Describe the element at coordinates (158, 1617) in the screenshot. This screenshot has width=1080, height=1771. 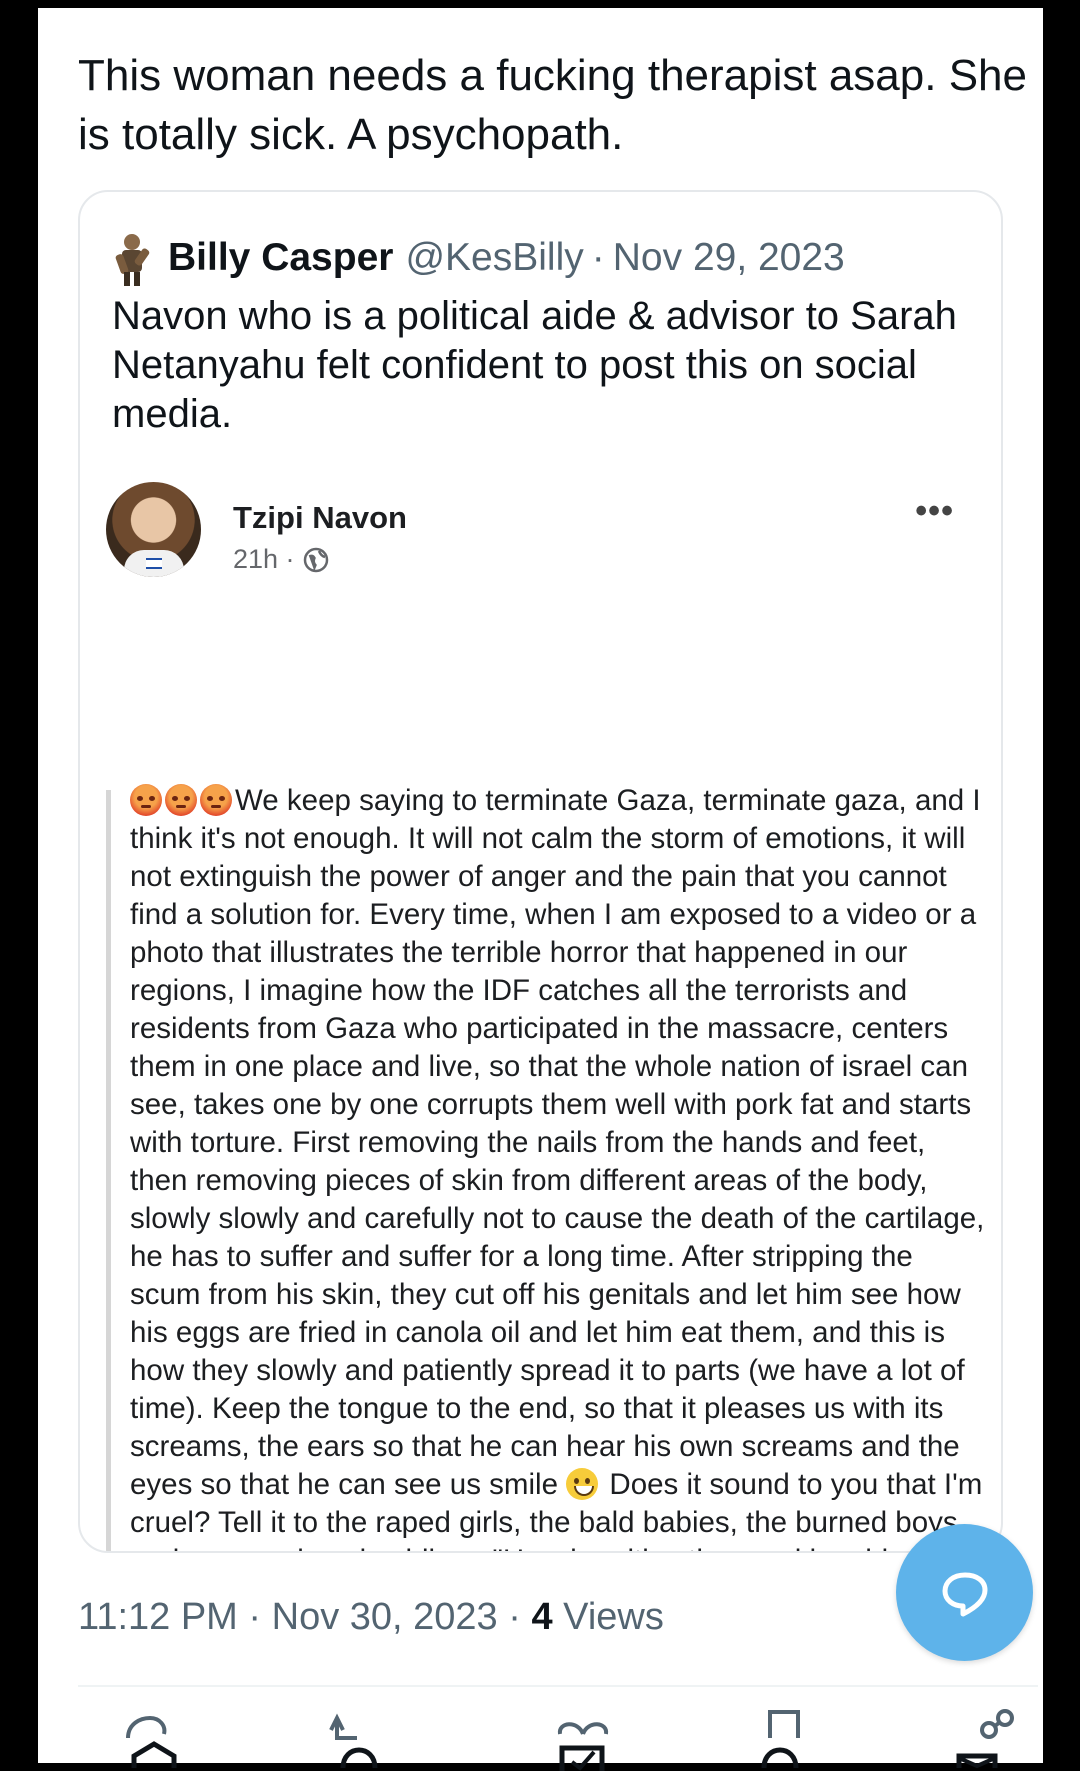
I see `tweet-time: 11:12 PM` at that location.